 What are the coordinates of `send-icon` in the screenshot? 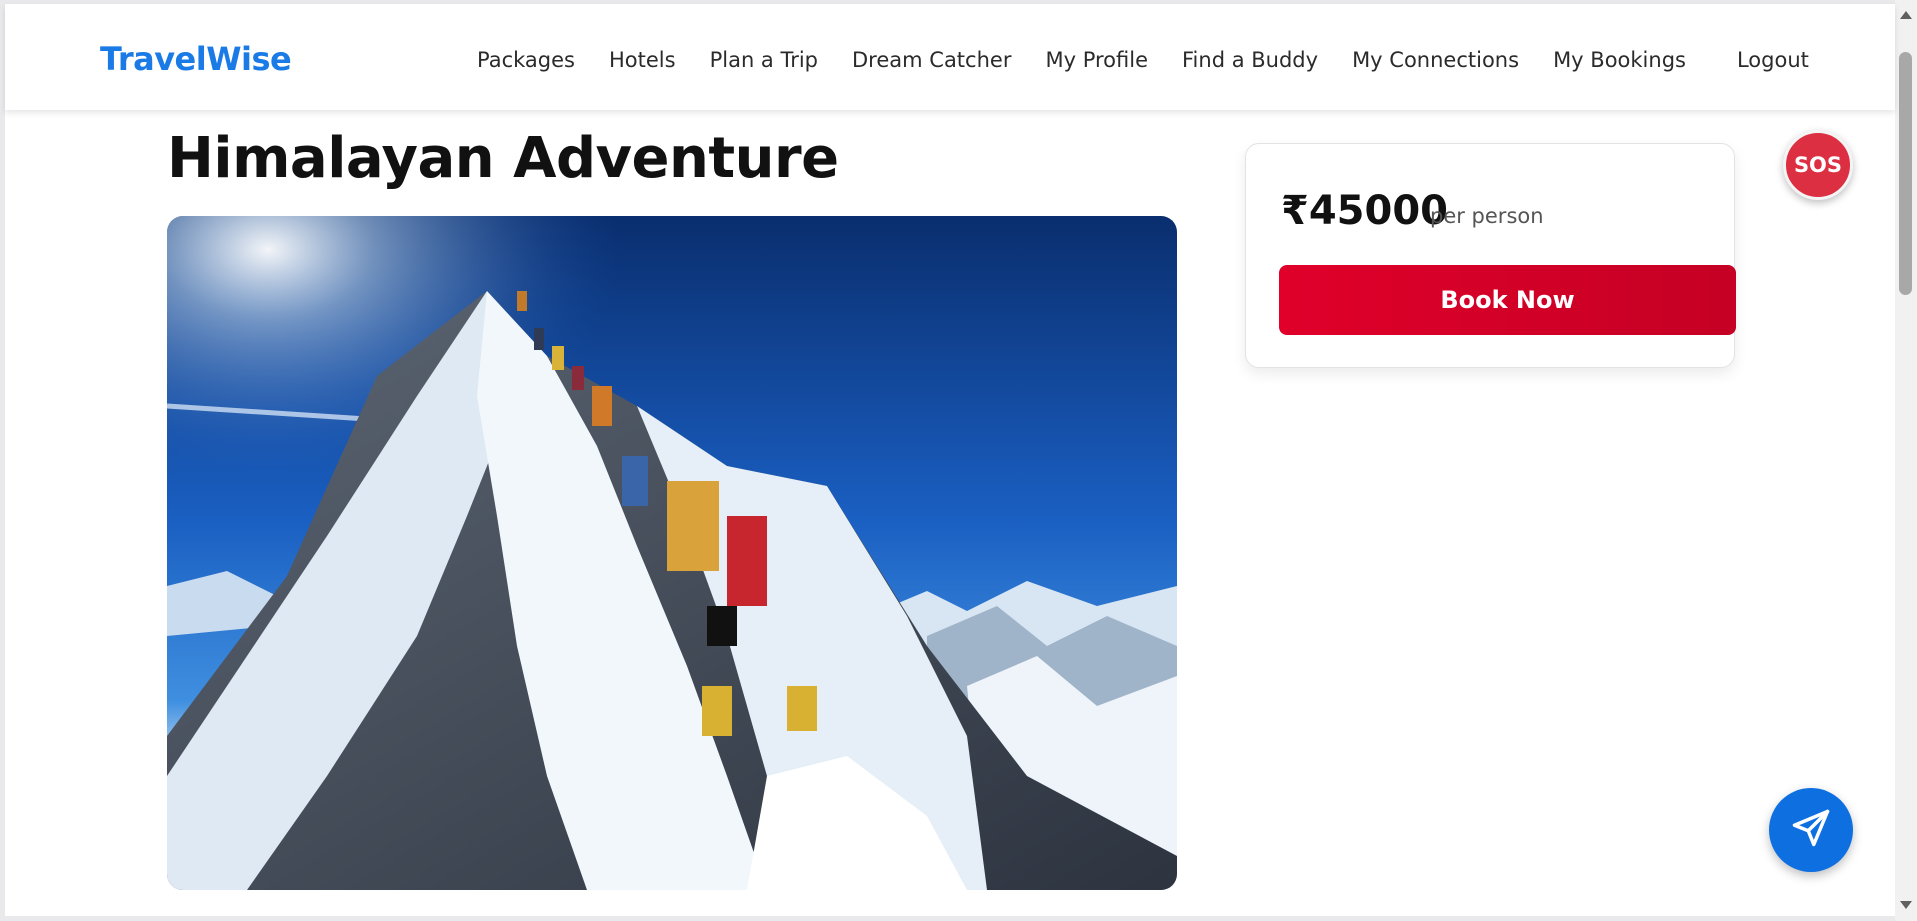 It's located at (1811, 830).